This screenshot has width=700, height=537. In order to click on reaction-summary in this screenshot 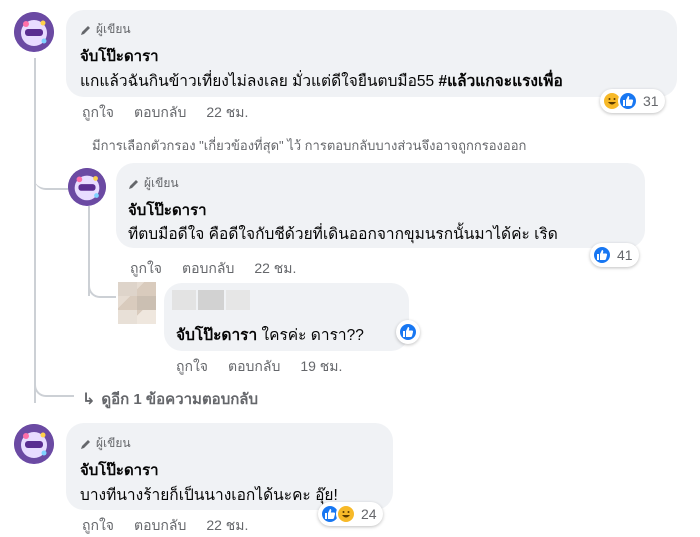, I will do `click(408, 332)`.